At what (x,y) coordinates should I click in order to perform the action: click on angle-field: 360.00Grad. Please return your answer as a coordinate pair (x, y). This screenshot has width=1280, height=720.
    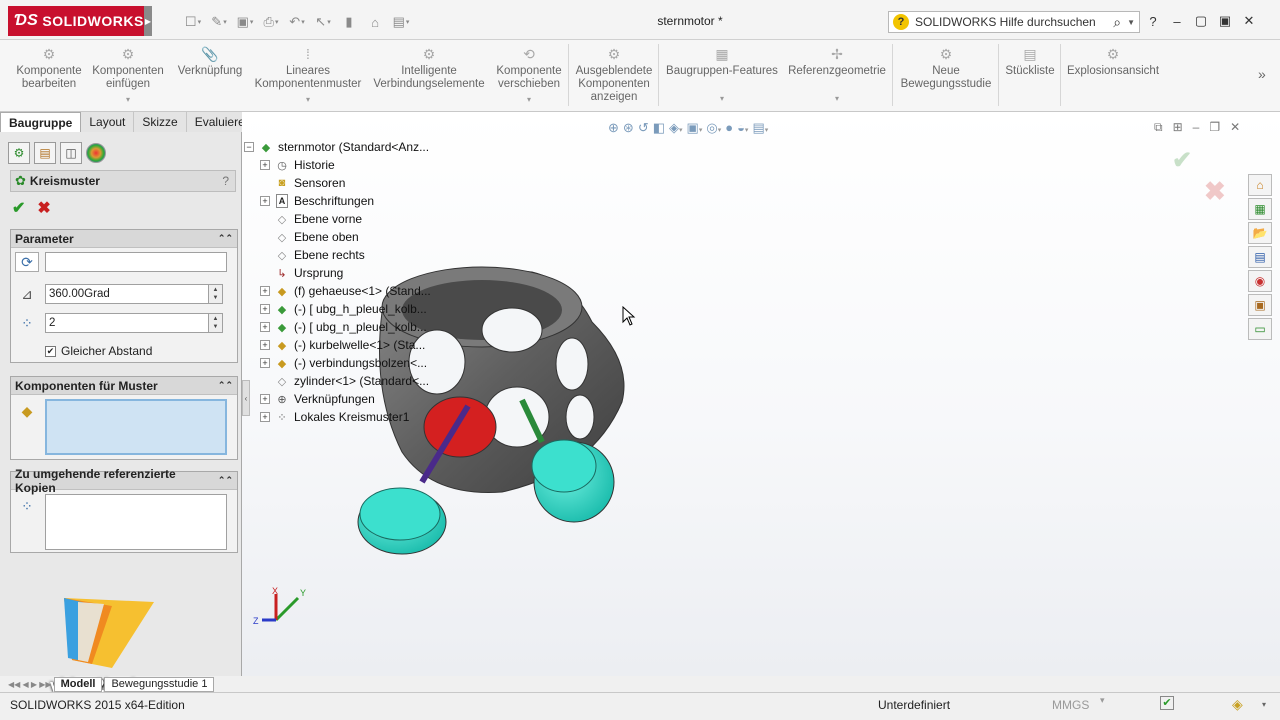
    Looking at the image, I should click on (127, 294).